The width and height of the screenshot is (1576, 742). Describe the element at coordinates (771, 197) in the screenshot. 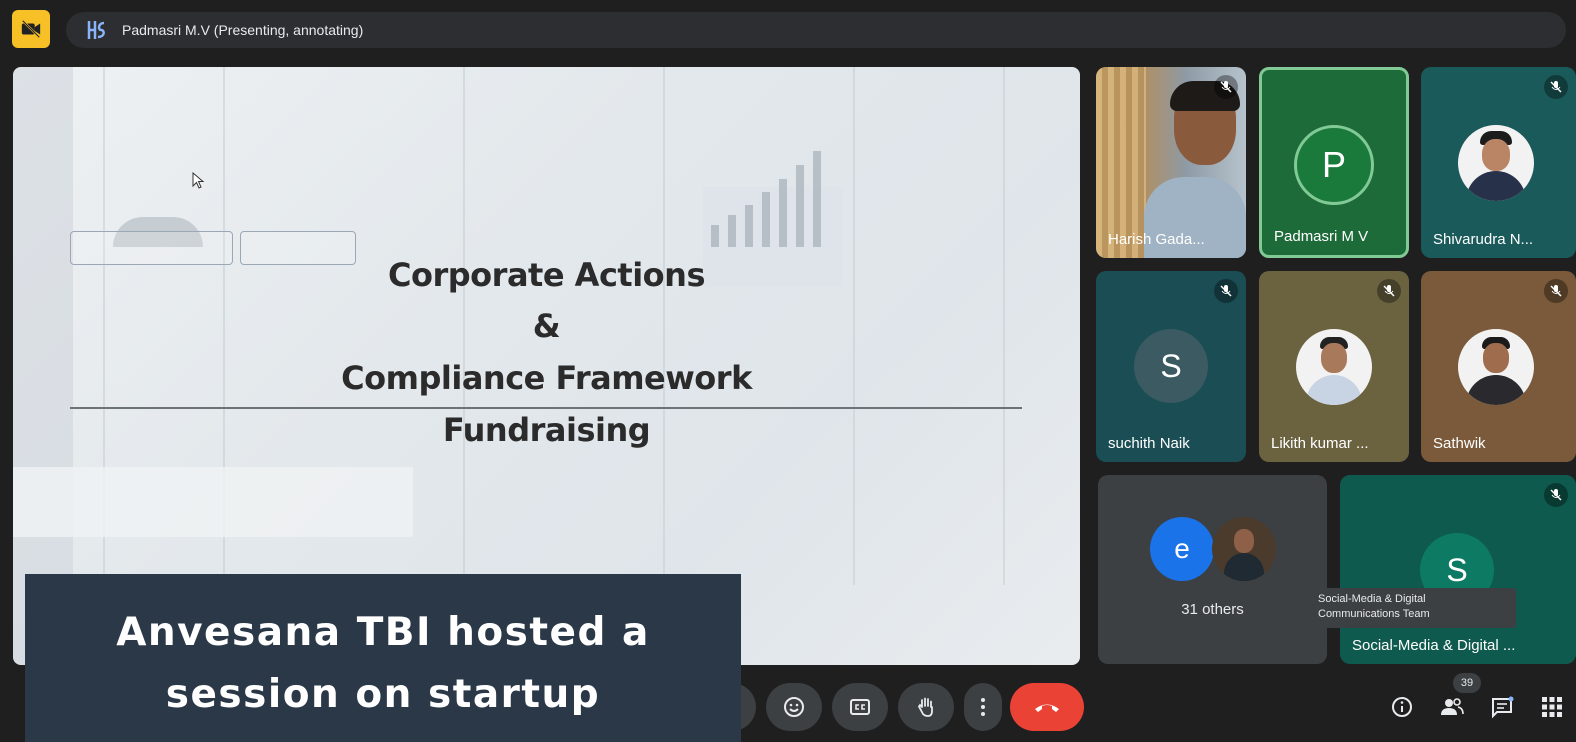

I see `background-chart-graphic` at that location.